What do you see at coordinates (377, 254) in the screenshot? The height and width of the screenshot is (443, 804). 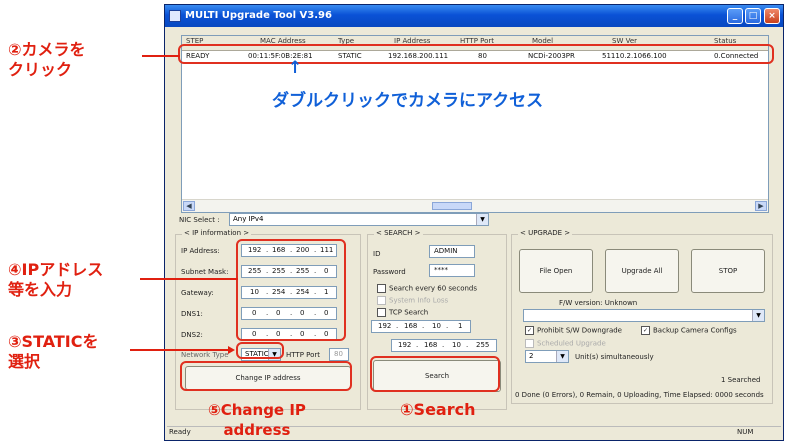 I see `id-label: ID` at bounding box center [377, 254].